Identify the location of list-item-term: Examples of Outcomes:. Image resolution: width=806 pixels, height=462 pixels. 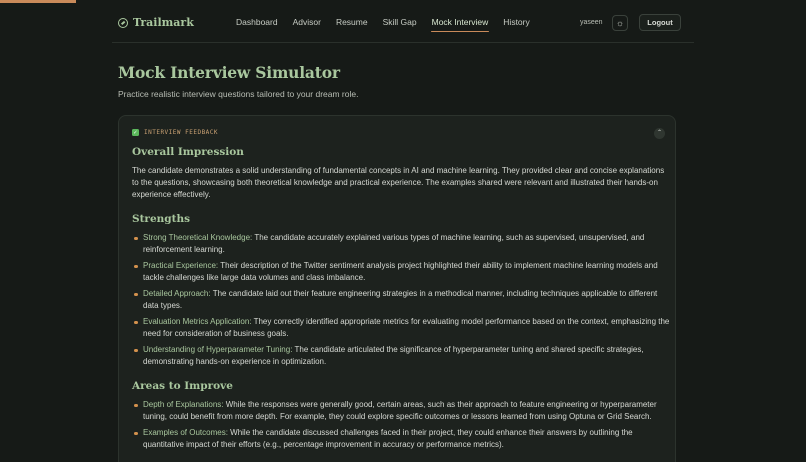
(185, 432).